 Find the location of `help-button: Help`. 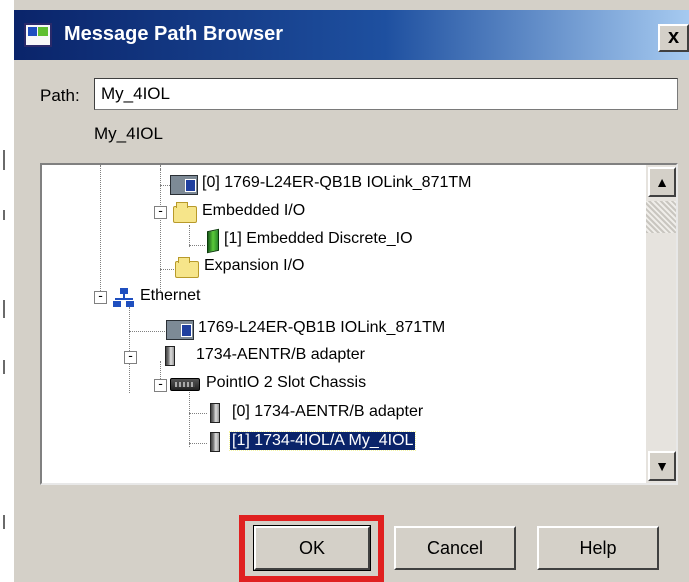

help-button: Help is located at coordinates (598, 548).